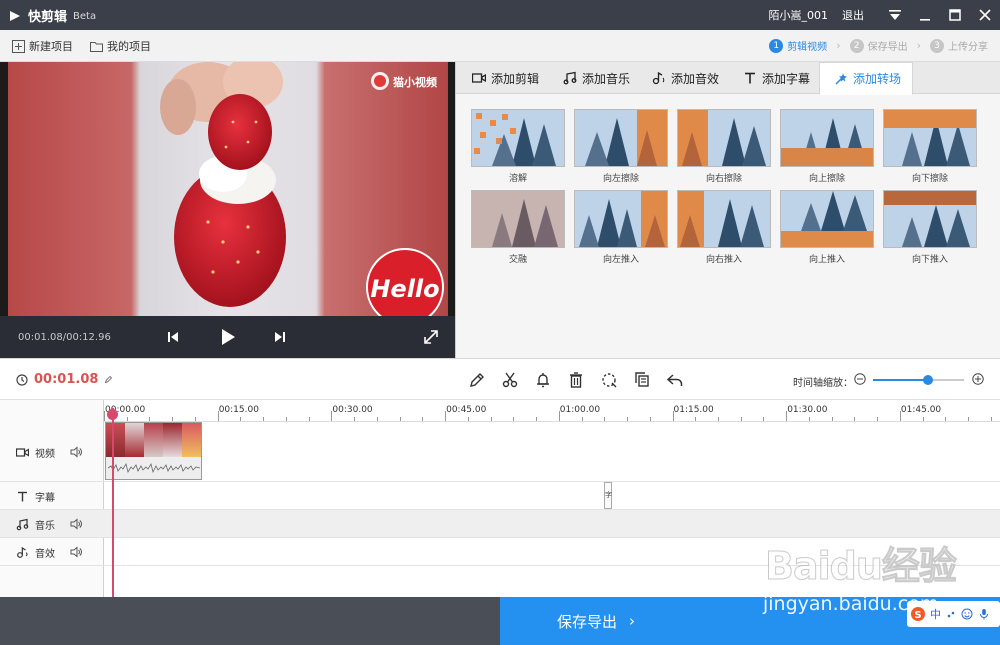 The height and width of the screenshot is (645, 1000). Describe the element at coordinates (500, 379) in the screenshot. I see `timeline-toolbar: 00:01.08 时间轴缩放：` at that location.